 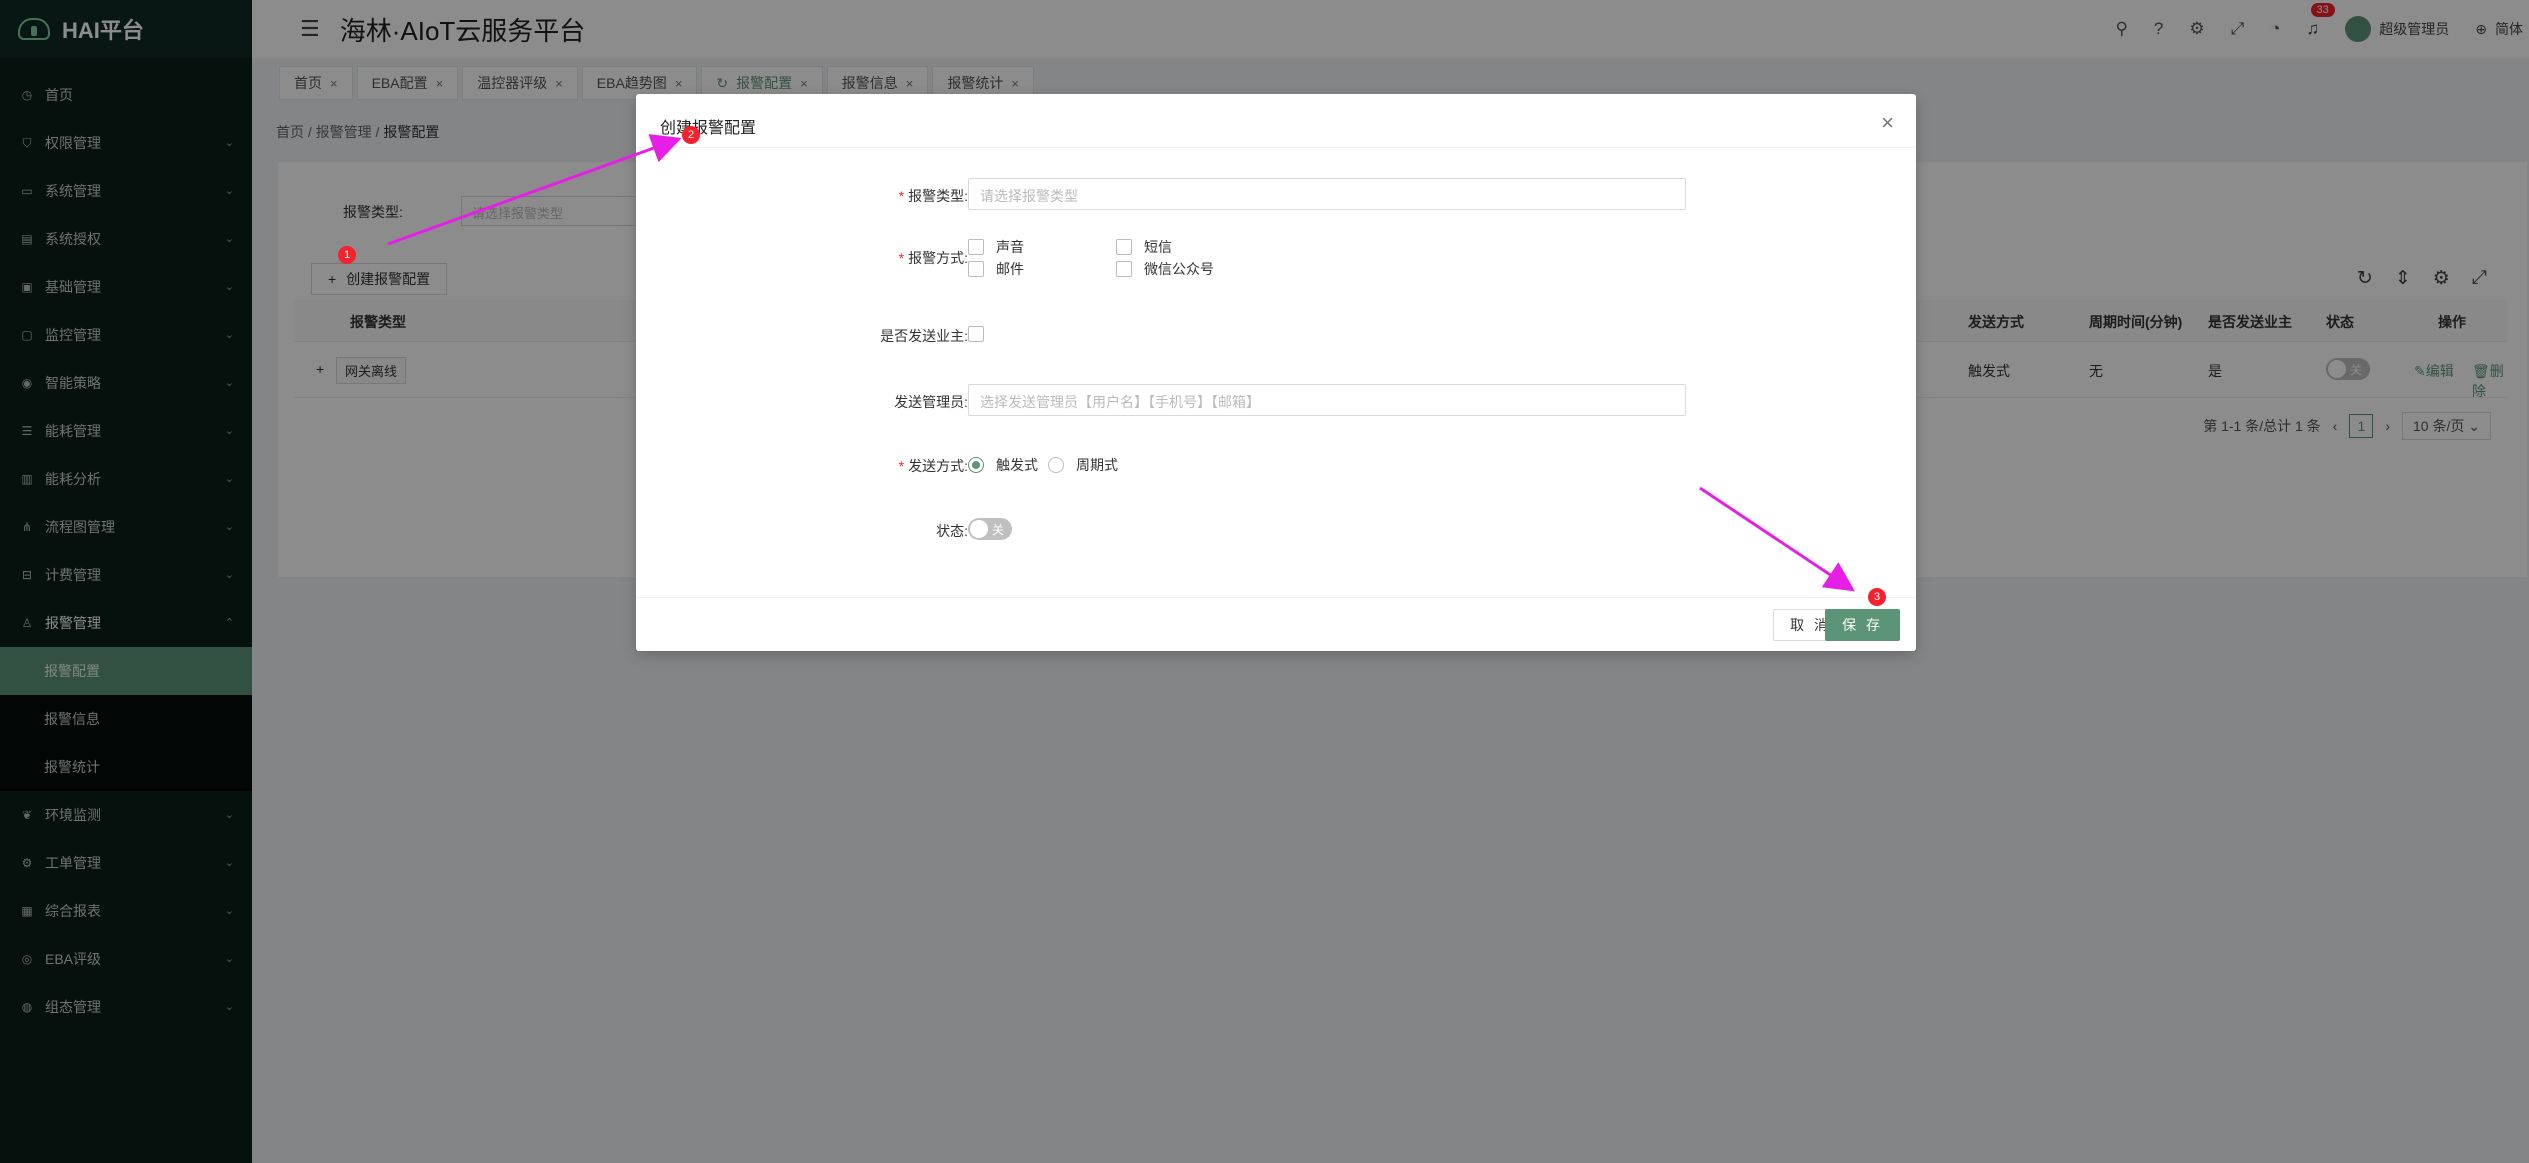 I want to click on send-mode-label: * 发送方式:, so click(x=933, y=466).